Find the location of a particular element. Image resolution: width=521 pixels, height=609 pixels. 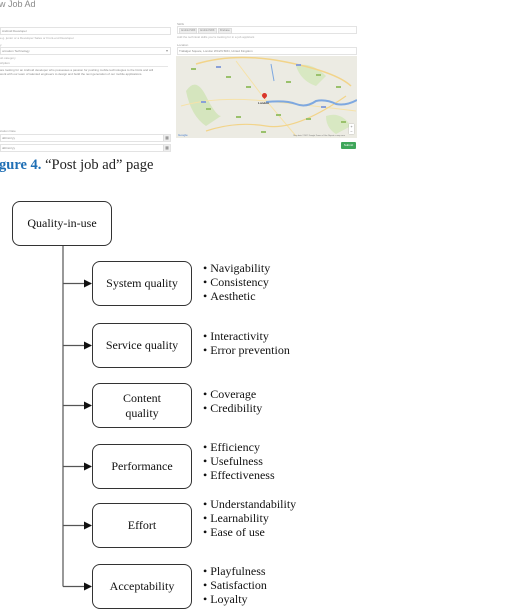

acceptability-attributes: Playfulness Satisfaction Loyalty is located at coordinates (235, 585).